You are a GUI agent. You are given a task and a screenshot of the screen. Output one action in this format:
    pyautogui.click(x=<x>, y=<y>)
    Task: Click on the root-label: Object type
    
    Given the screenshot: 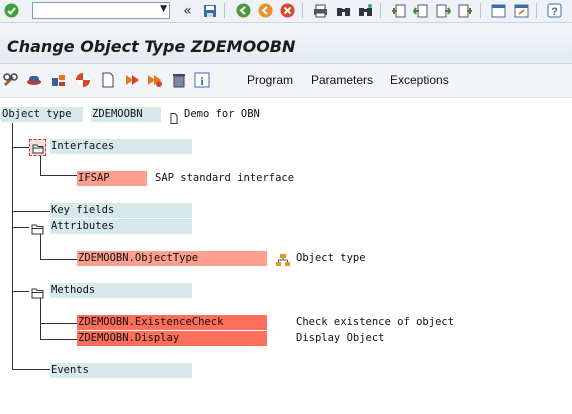 What is the action you would take?
    pyautogui.click(x=42, y=114)
    